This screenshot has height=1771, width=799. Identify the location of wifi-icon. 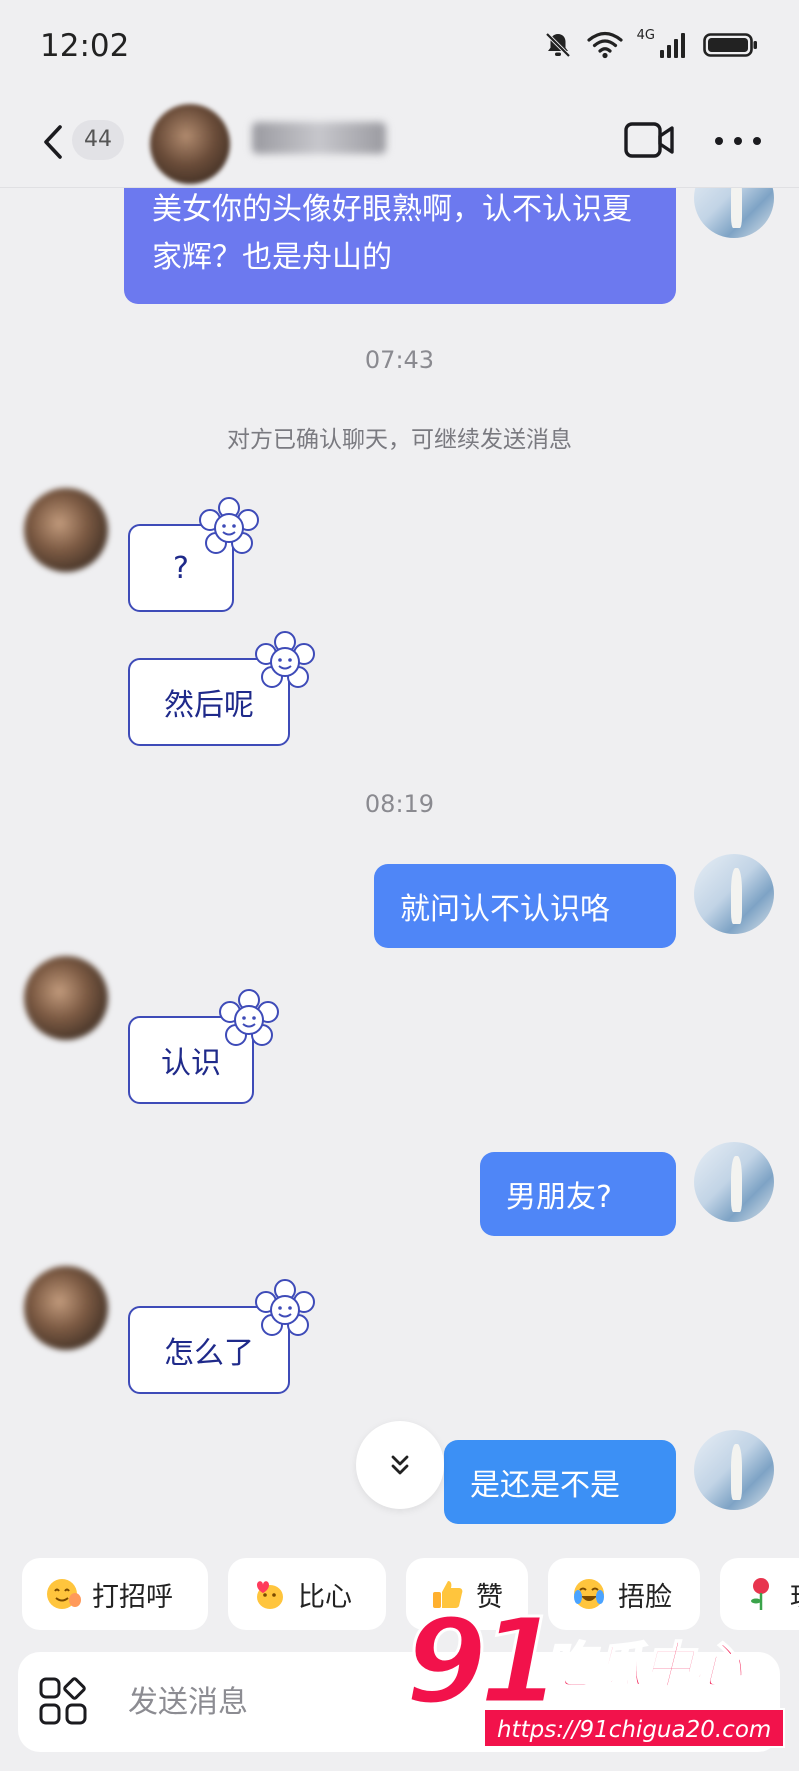
(605, 45).